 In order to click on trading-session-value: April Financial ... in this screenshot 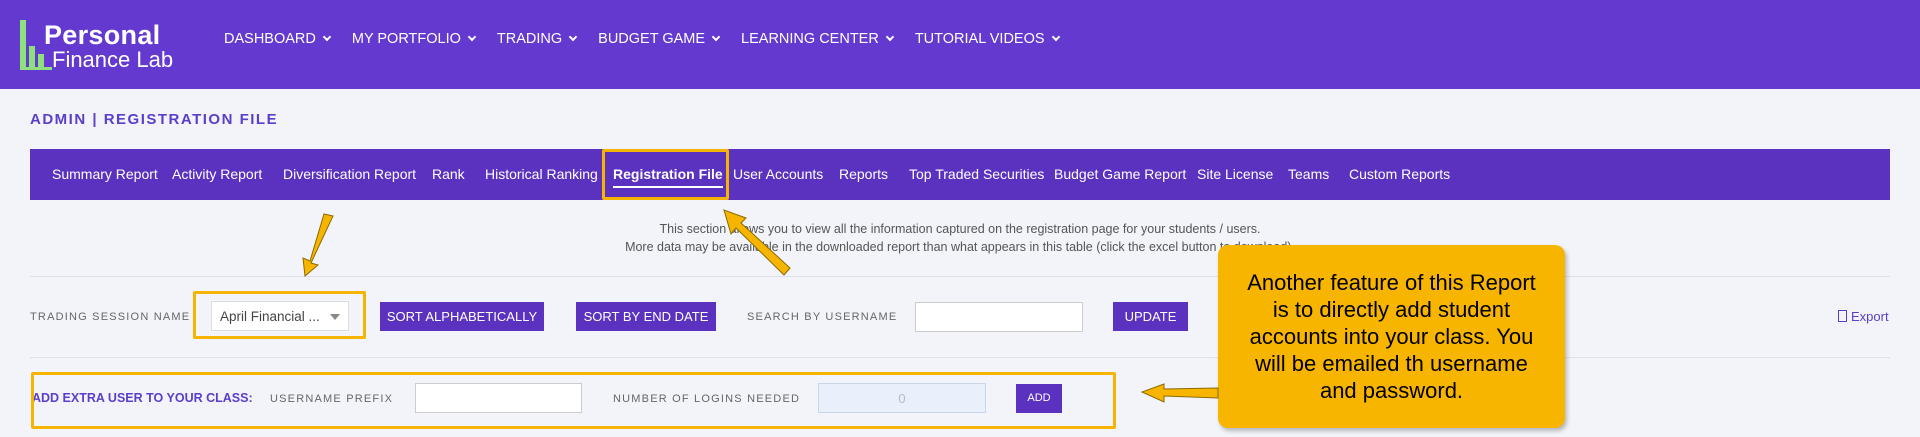, I will do `click(270, 316)`.